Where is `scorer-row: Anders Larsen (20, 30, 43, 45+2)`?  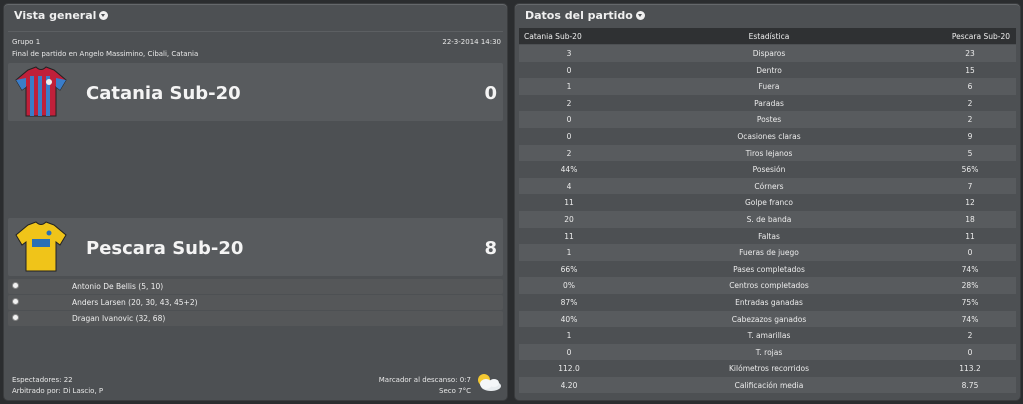 scorer-row: Anders Larsen (20, 30, 43, 45+2) is located at coordinates (255, 302).